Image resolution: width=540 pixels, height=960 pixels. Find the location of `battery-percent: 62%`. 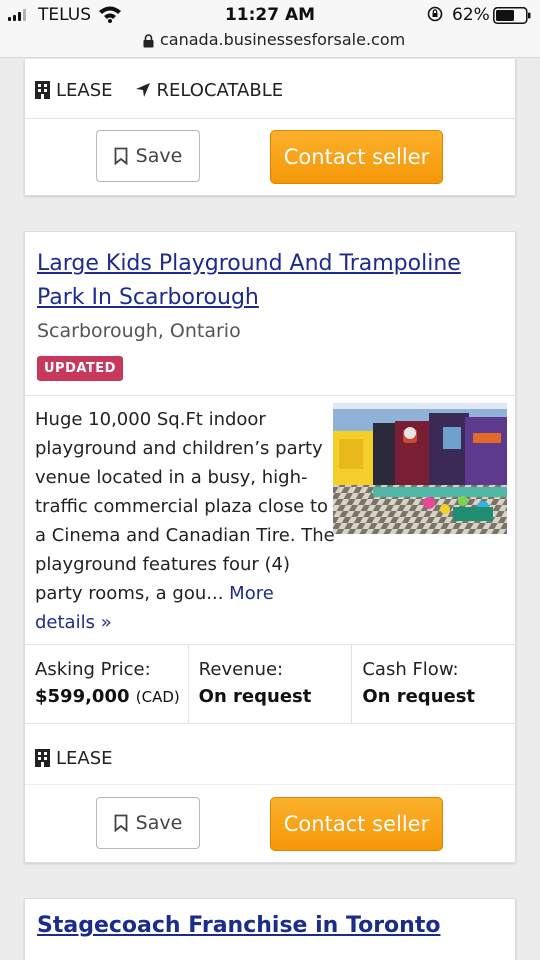

battery-percent: 62% is located at coordinates (471, 15).